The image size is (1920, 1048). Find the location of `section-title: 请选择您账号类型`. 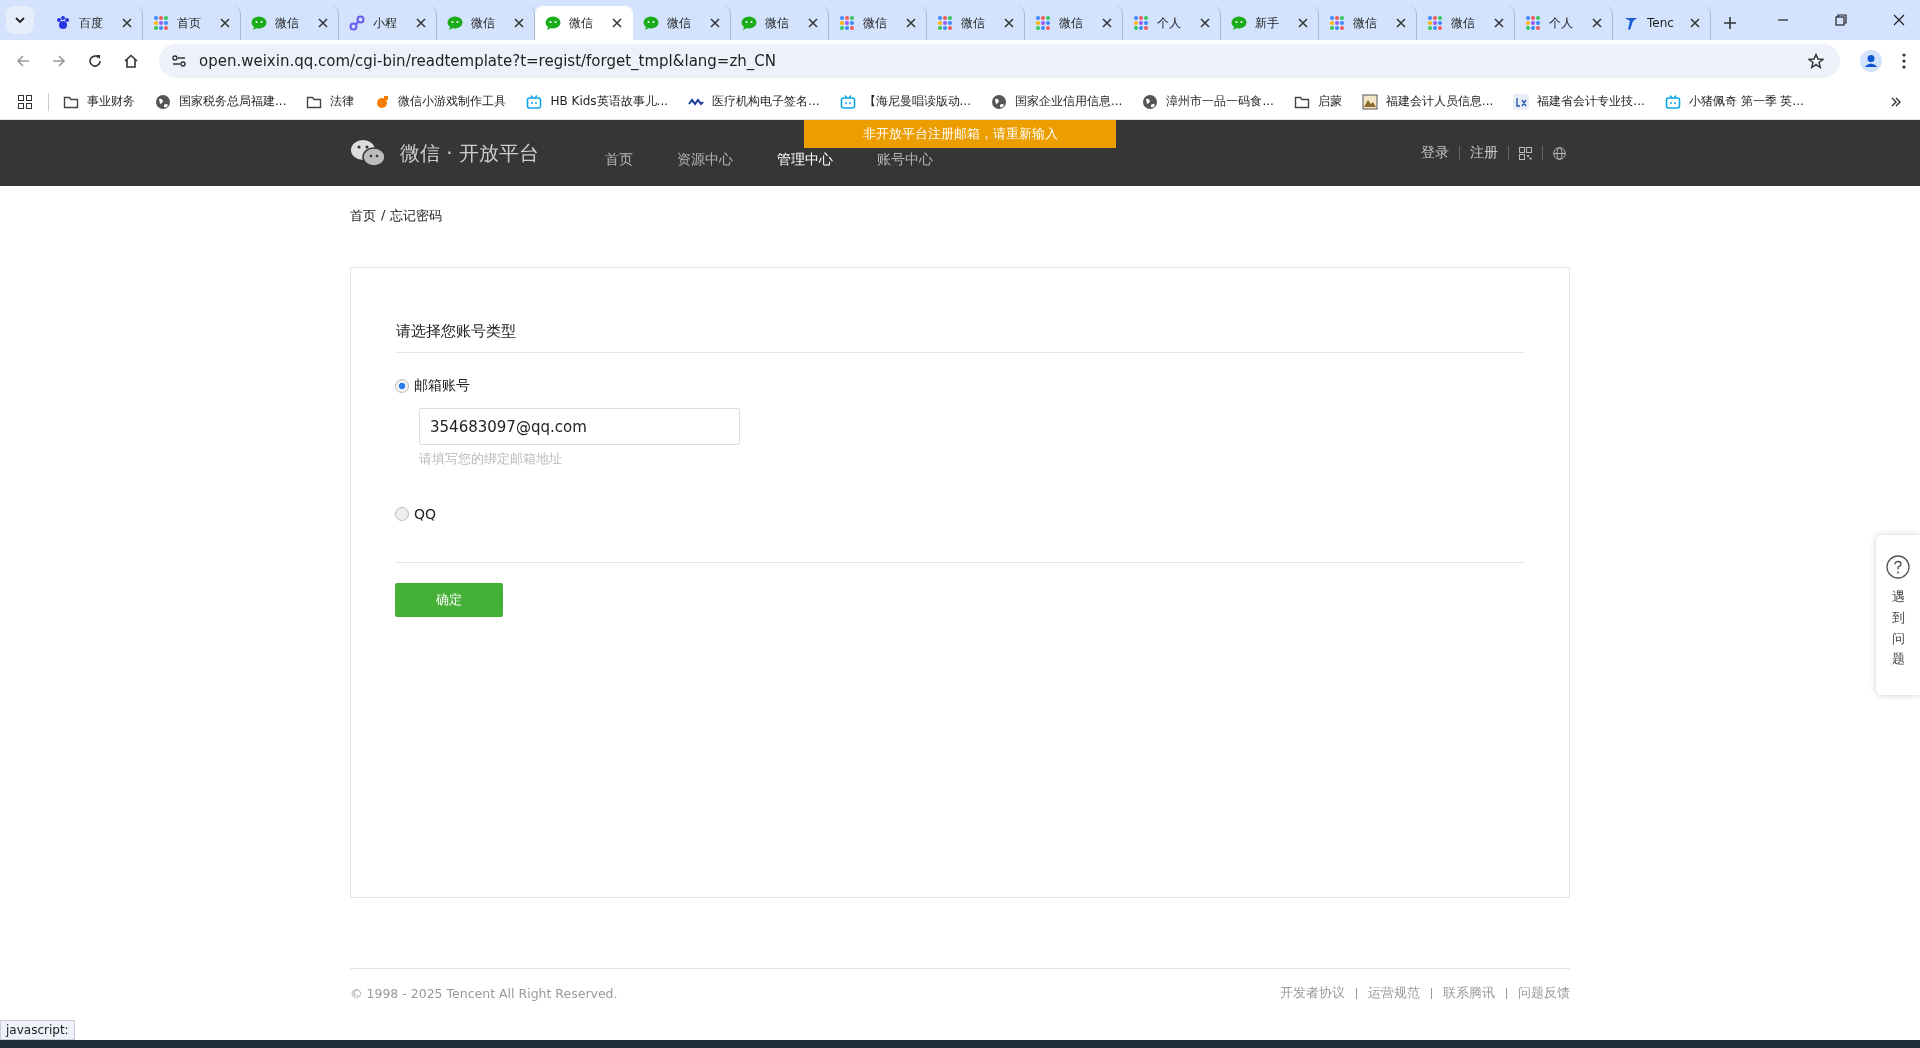

section-title: 请选择您账号类型 is located at coordinates (456, 331).